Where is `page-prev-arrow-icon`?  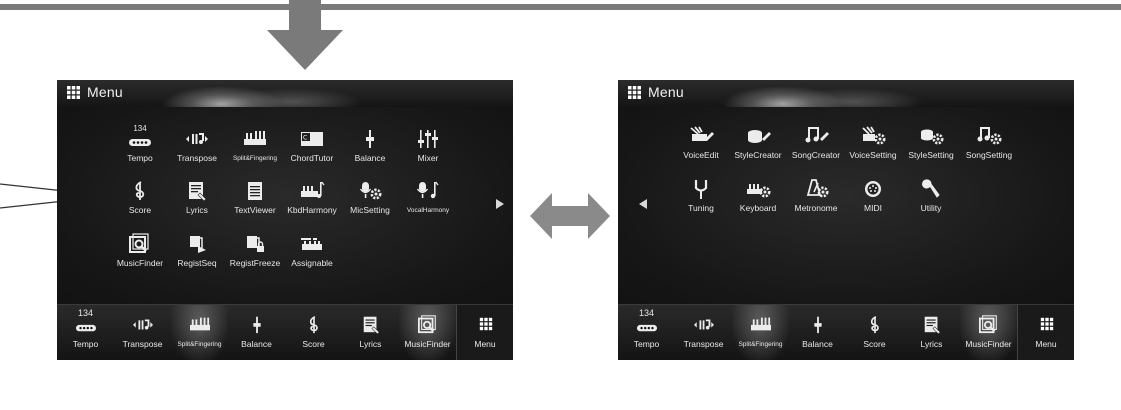
page-prev-arrow-icon is located at coordinates (643, 204).